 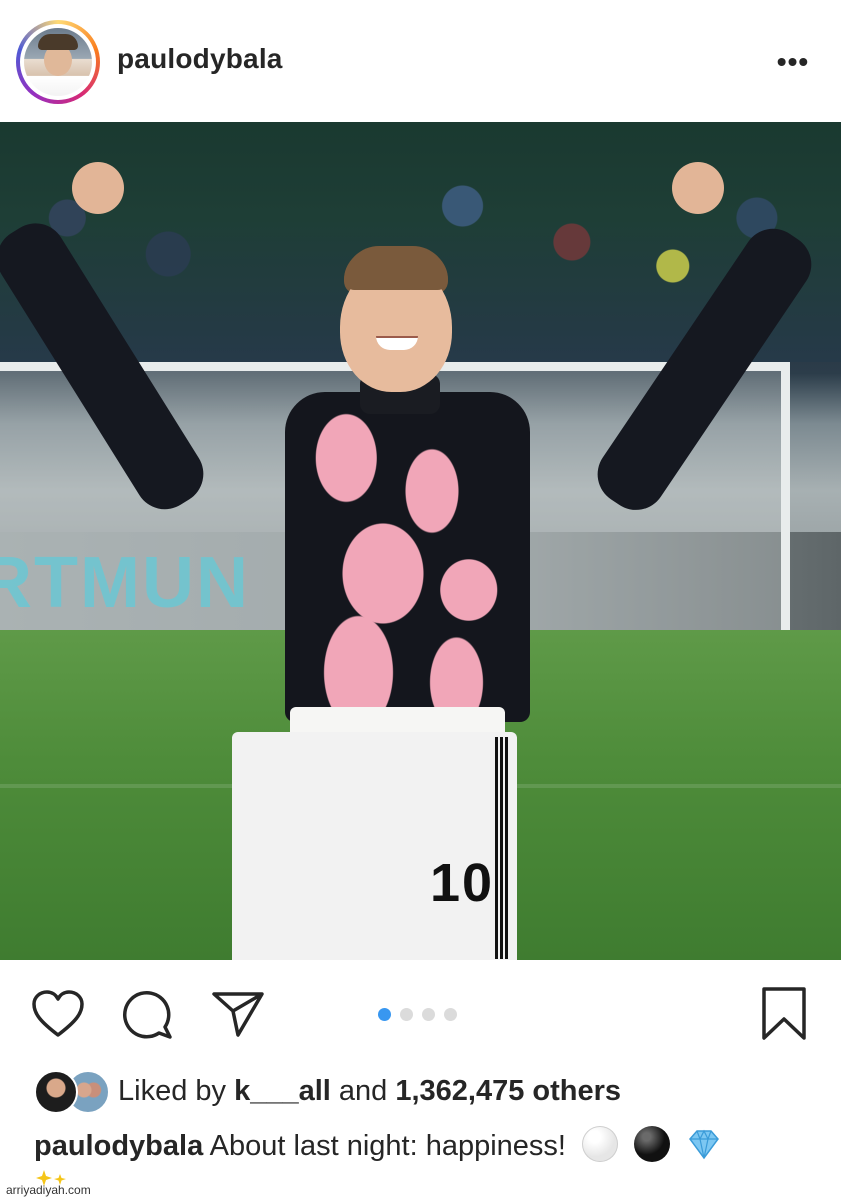 I want to click on comment-button, so click(x=148, y=1014).